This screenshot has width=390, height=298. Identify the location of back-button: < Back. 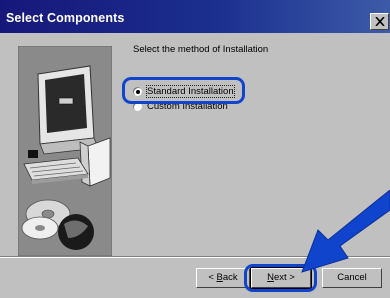
(223, 278).